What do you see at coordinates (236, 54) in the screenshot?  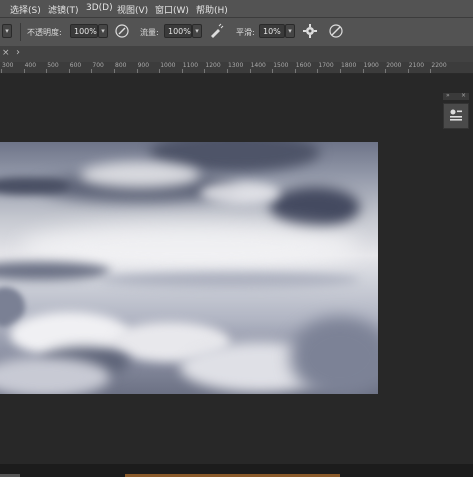 I see `document-tab-row: × ›` at bounding box center [236, 54].